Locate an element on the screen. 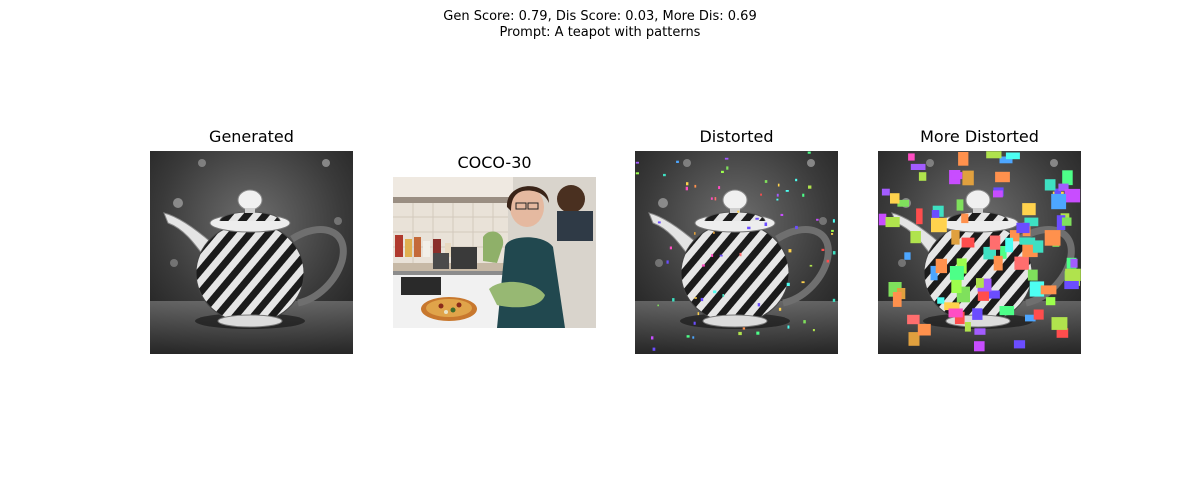 This screenshot has height=500, width=1200. distorted-image is located at coordinates (736, 252).